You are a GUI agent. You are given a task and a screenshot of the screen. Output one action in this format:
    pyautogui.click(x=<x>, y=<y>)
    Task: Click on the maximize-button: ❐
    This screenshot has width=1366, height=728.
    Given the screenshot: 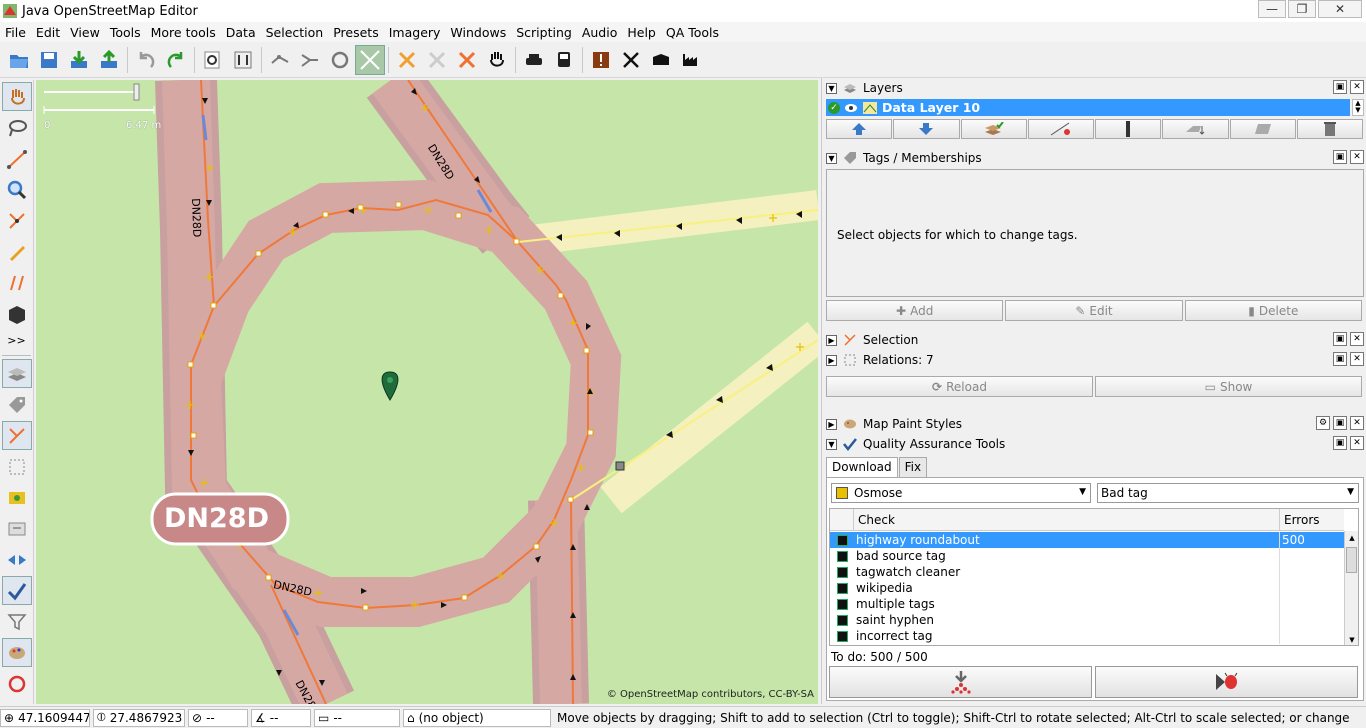 What is the action you would take?
    pyautogui.click(x=1302, y=9)
    